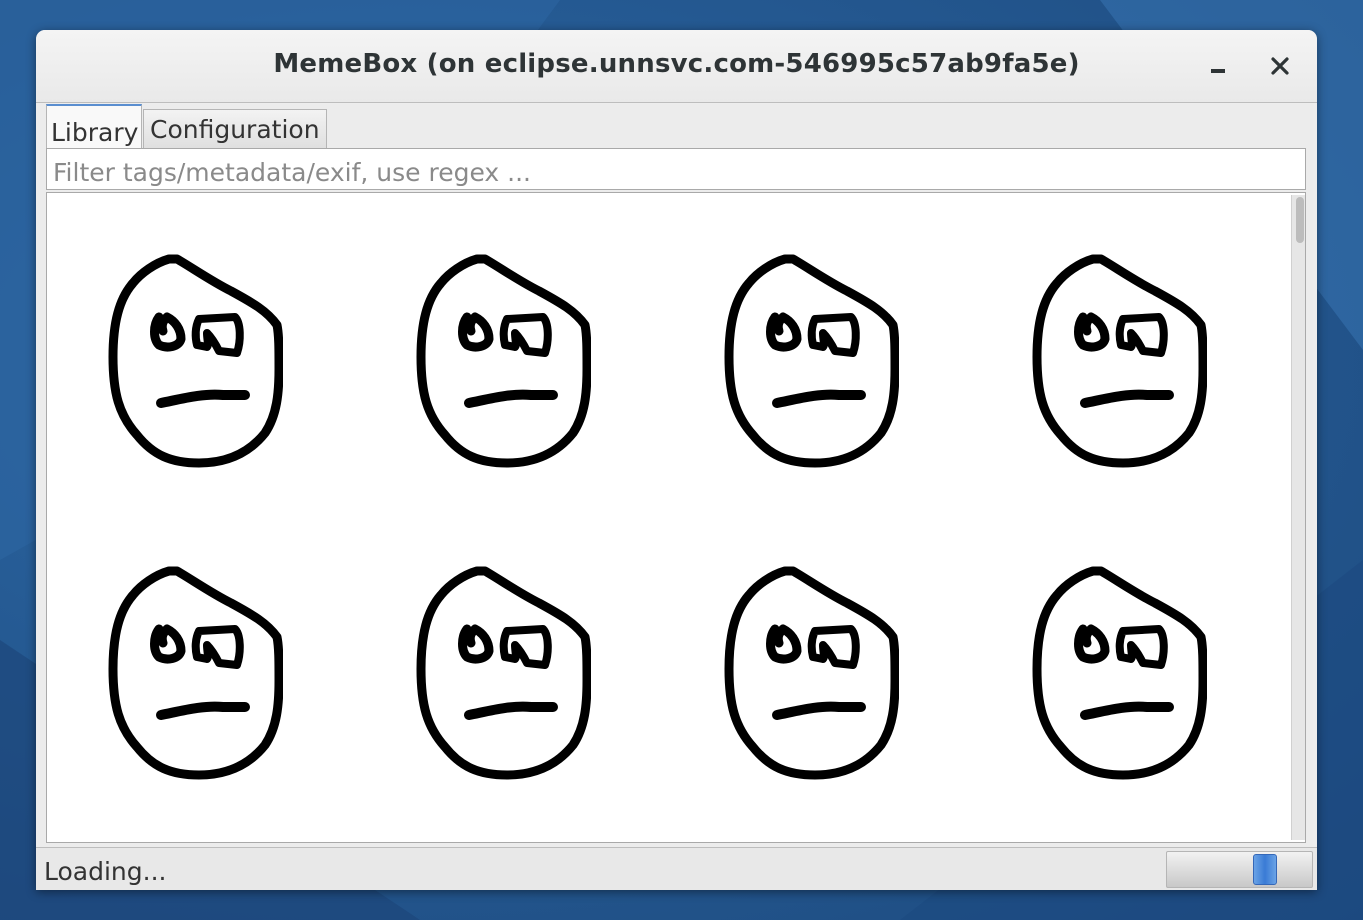 The width and height of the screenshot is (1363, 920). I want to click on close-icon, so click(1280, 66).